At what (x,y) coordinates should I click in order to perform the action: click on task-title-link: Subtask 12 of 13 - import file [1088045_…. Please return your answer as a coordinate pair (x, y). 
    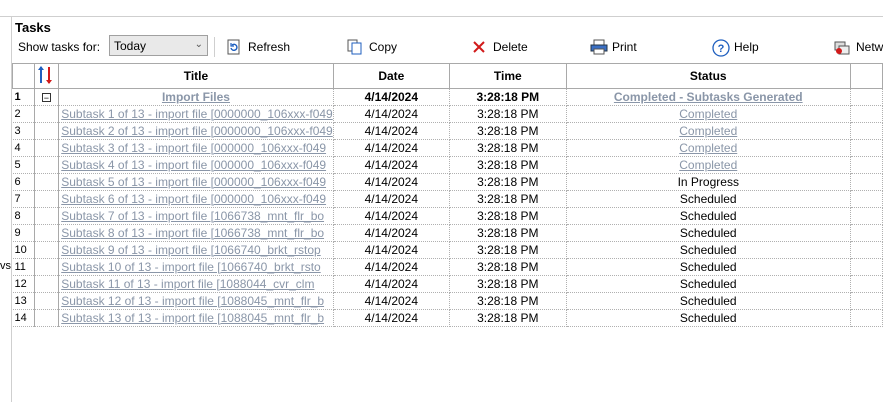
    Looking at the image, I should click on (196, 301).